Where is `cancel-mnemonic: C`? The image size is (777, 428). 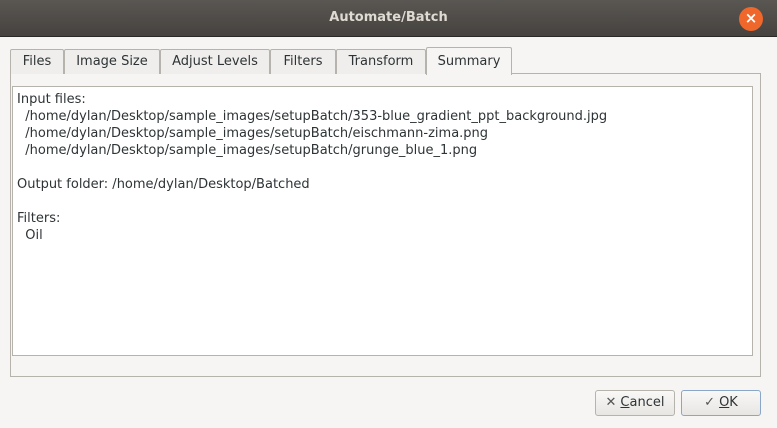 cancel-mnemonic: C is located at coordinates (625, 402).